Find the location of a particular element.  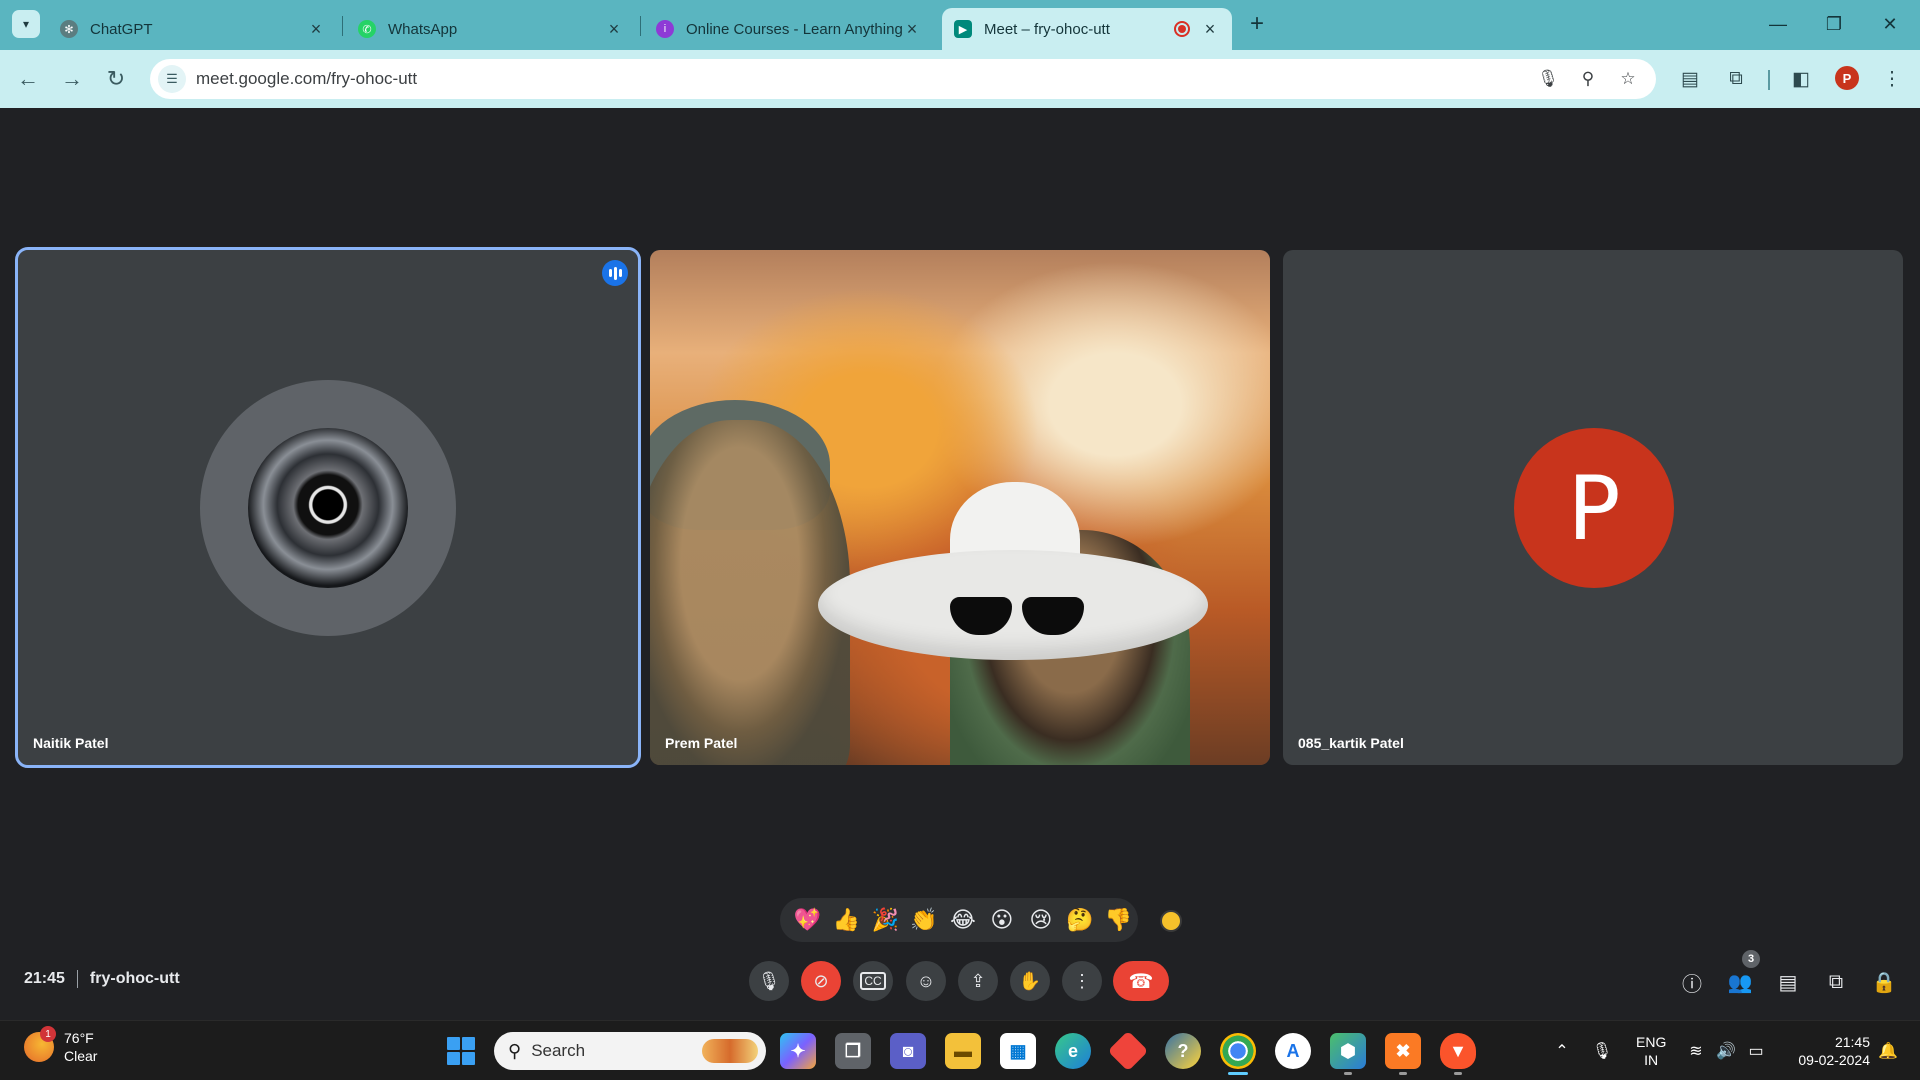

brave-icon: ▼ is located at coordinates (1458, 1054).